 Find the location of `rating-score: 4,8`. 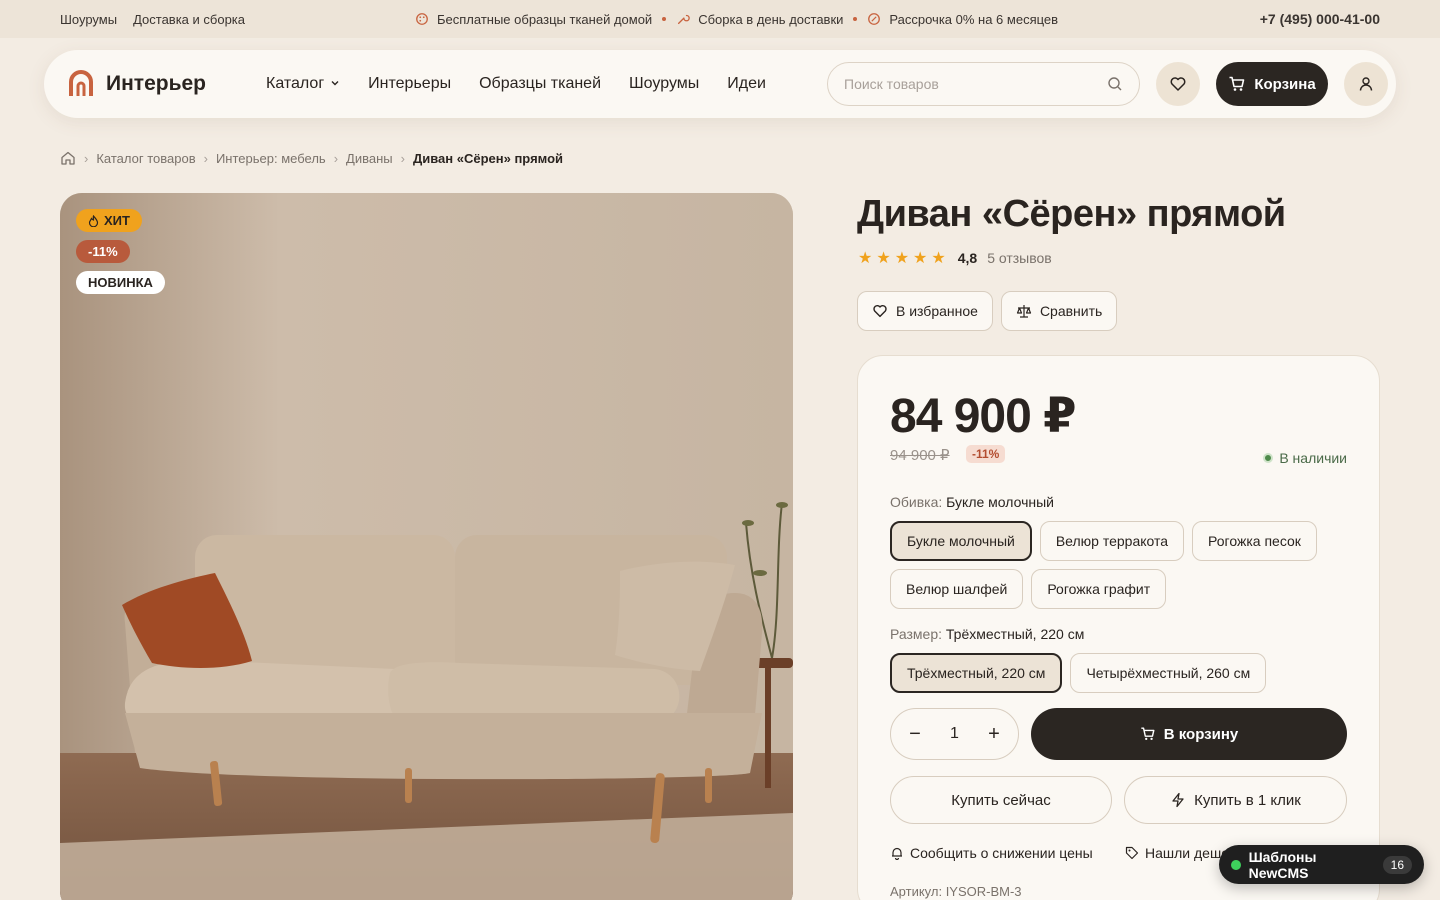

rating-score: 4,8 is located at coordinates (967, 258).